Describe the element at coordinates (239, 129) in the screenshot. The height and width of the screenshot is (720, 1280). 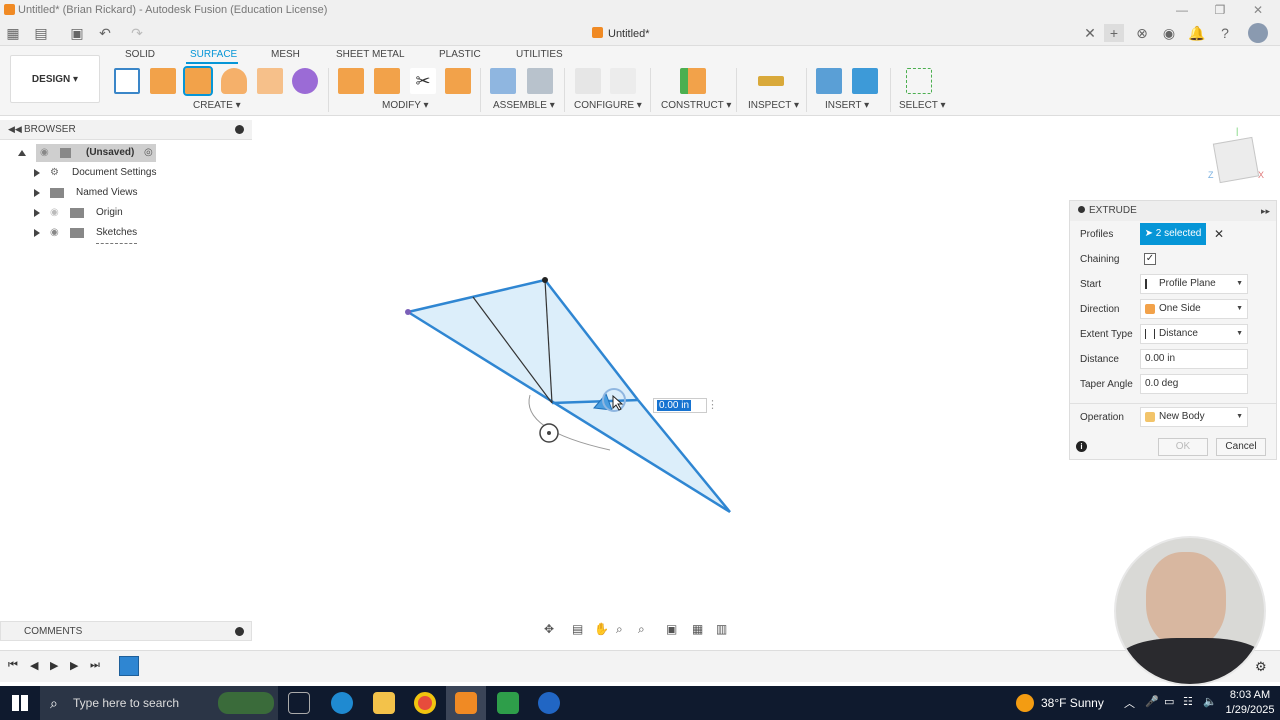
I see `browser-options-icon` at that location.